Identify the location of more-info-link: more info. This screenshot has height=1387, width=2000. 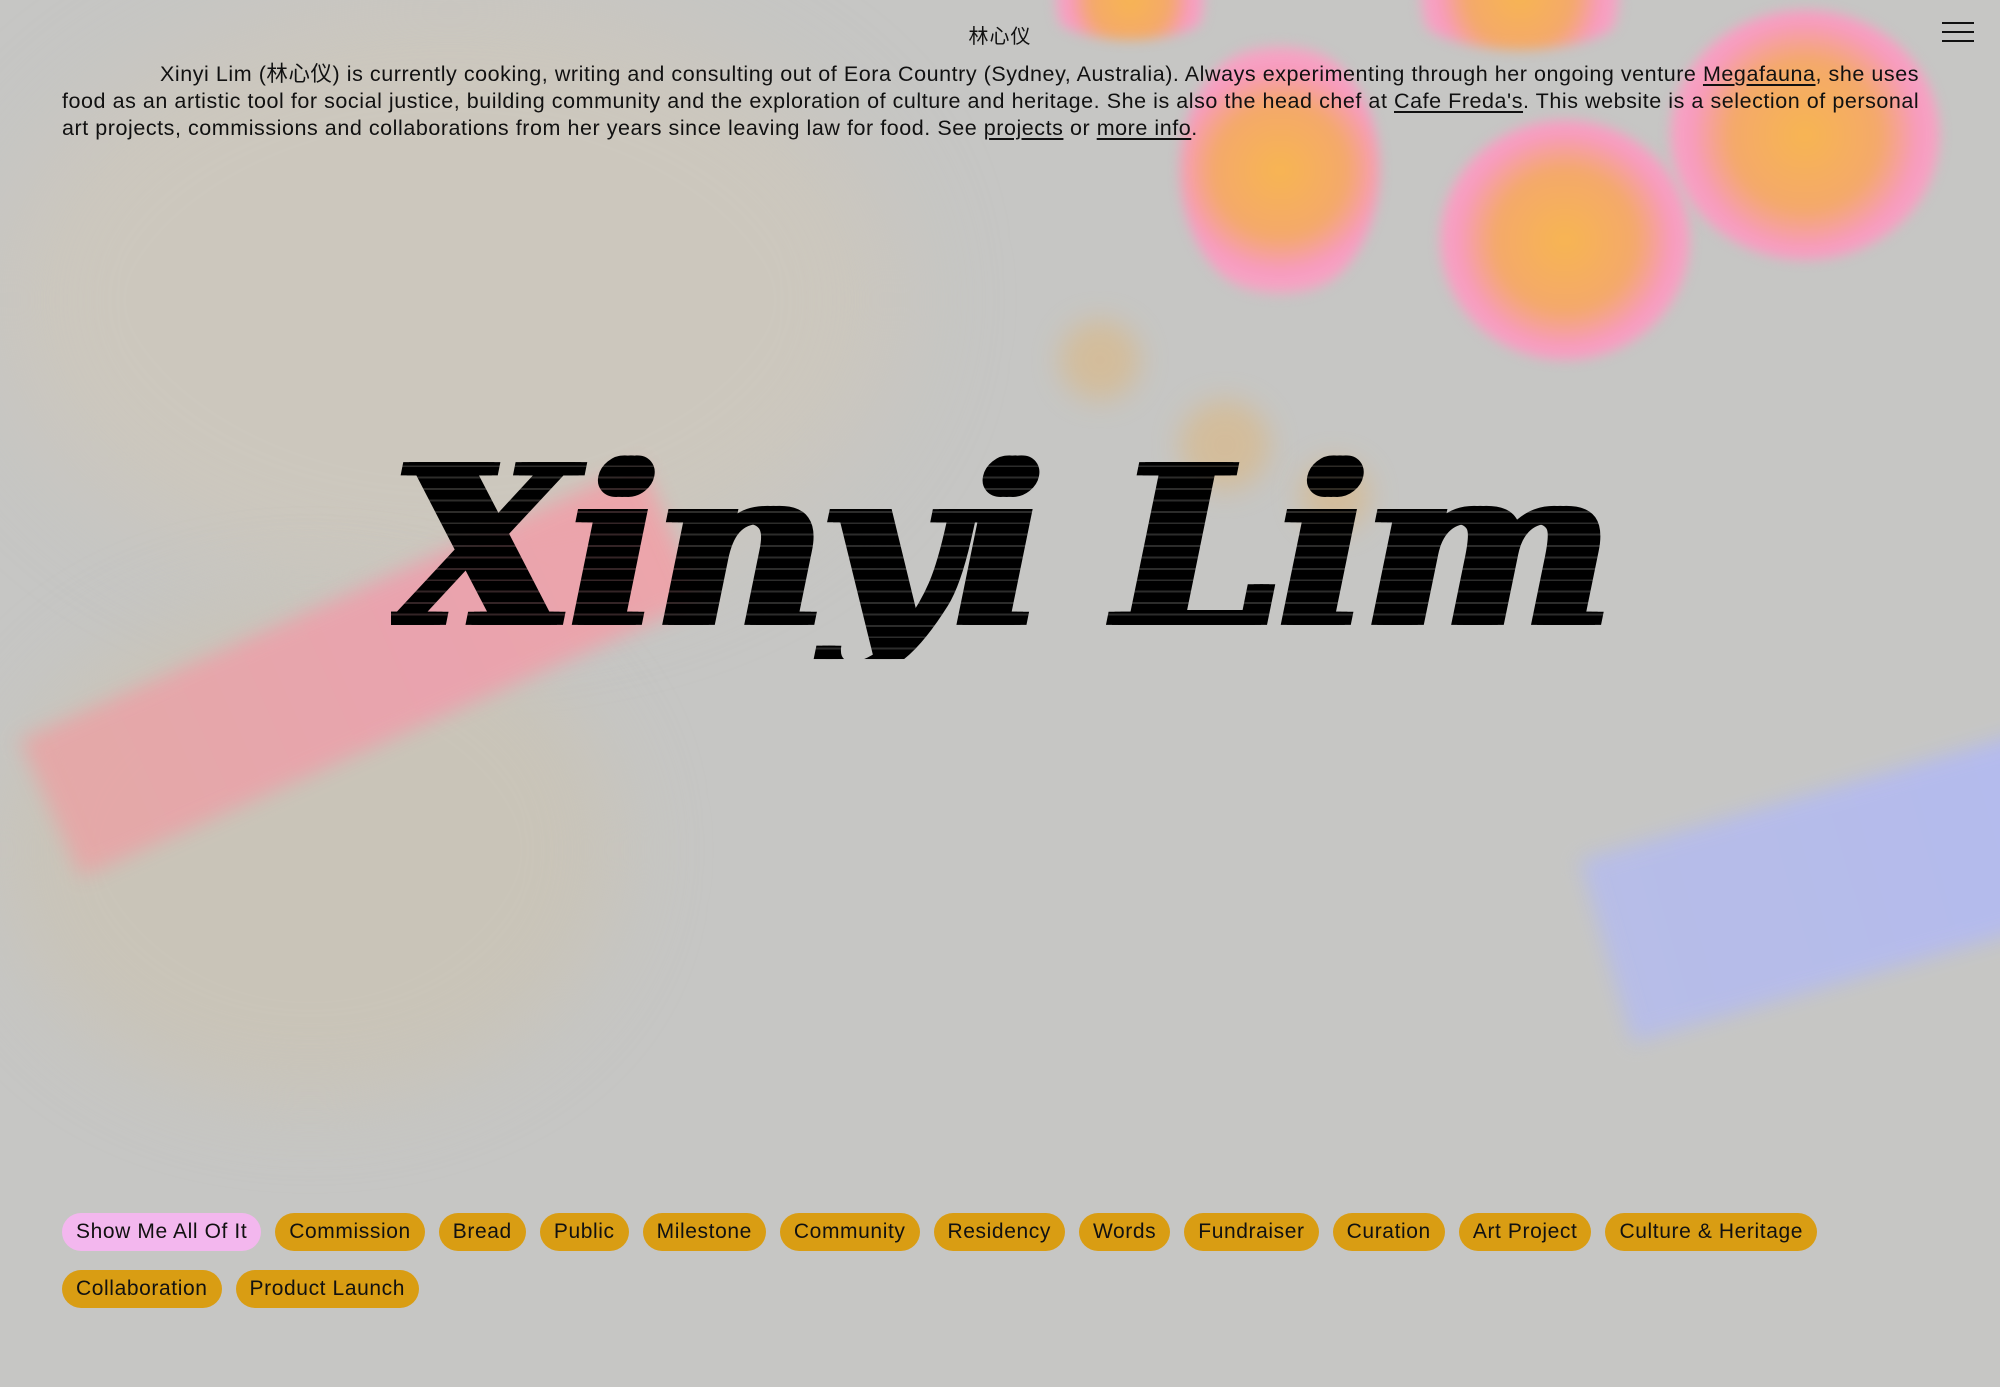
(1144, 128).